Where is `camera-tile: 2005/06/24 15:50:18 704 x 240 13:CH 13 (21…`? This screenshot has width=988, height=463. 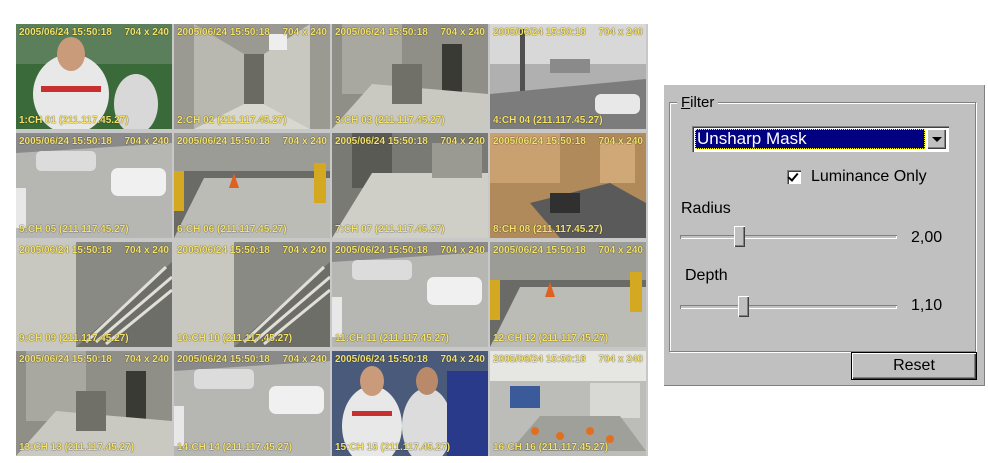
camera-tile: 2005/06/24 15:50:18 704 x 240 13:CH 13 (21… is located at coordinates (94, 403).